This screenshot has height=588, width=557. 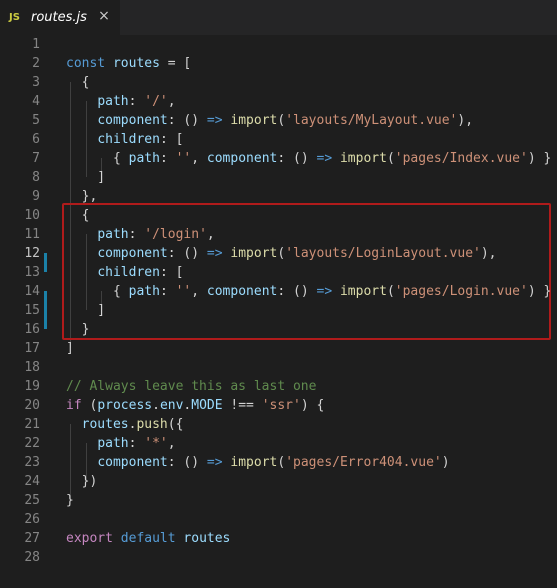 What do you see at coordinates (152, 424) in the screenshot?
I see `code-token: push` at bounding box center [152, 424].